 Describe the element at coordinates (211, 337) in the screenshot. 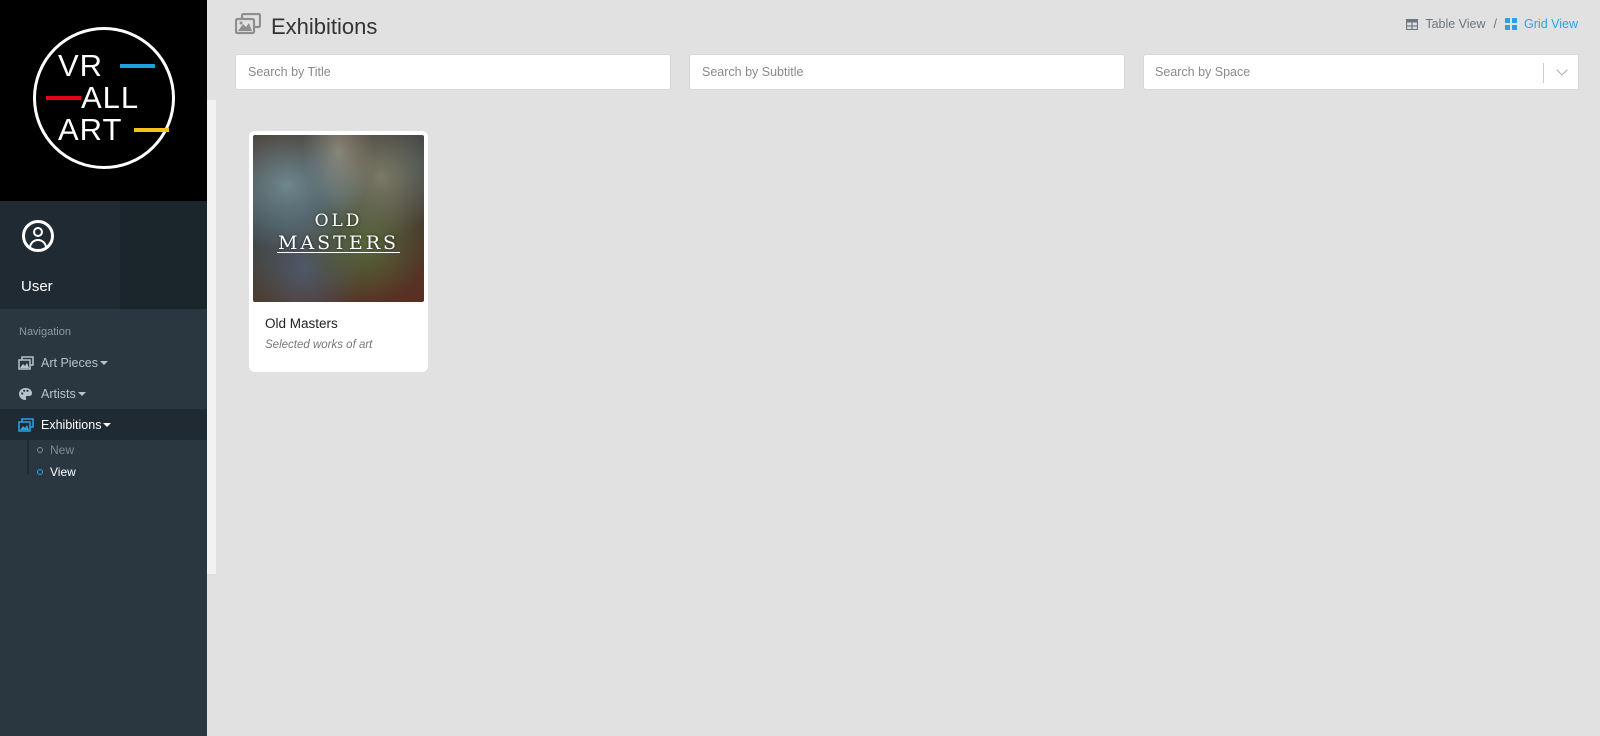

I see `content-edge` at that location.